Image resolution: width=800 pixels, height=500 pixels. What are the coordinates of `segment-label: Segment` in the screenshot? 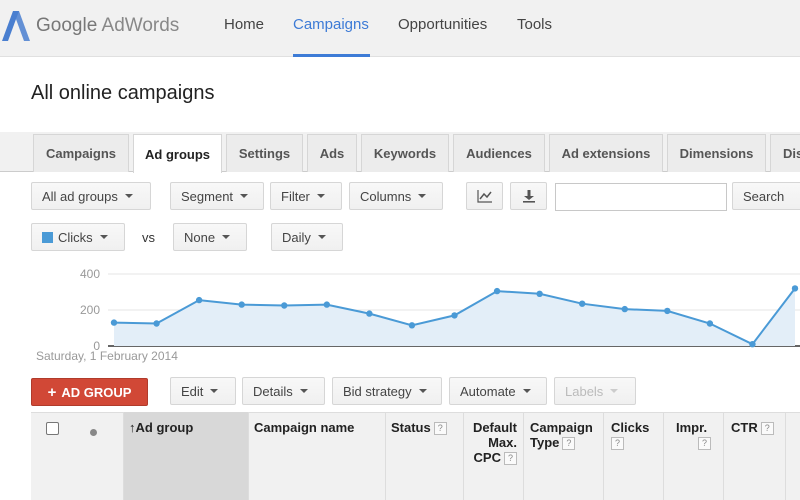 It's located at (207, 196).